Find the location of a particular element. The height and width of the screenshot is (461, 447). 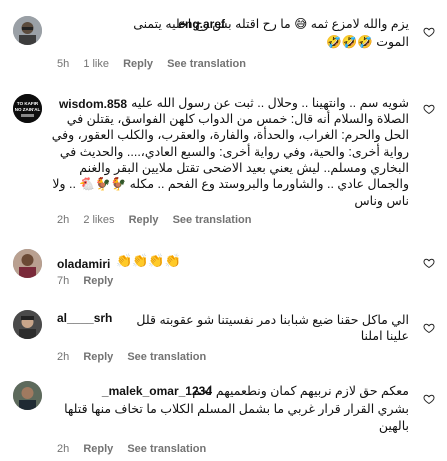

comment-text-line: بالهين is located at coordinates (393, 426).